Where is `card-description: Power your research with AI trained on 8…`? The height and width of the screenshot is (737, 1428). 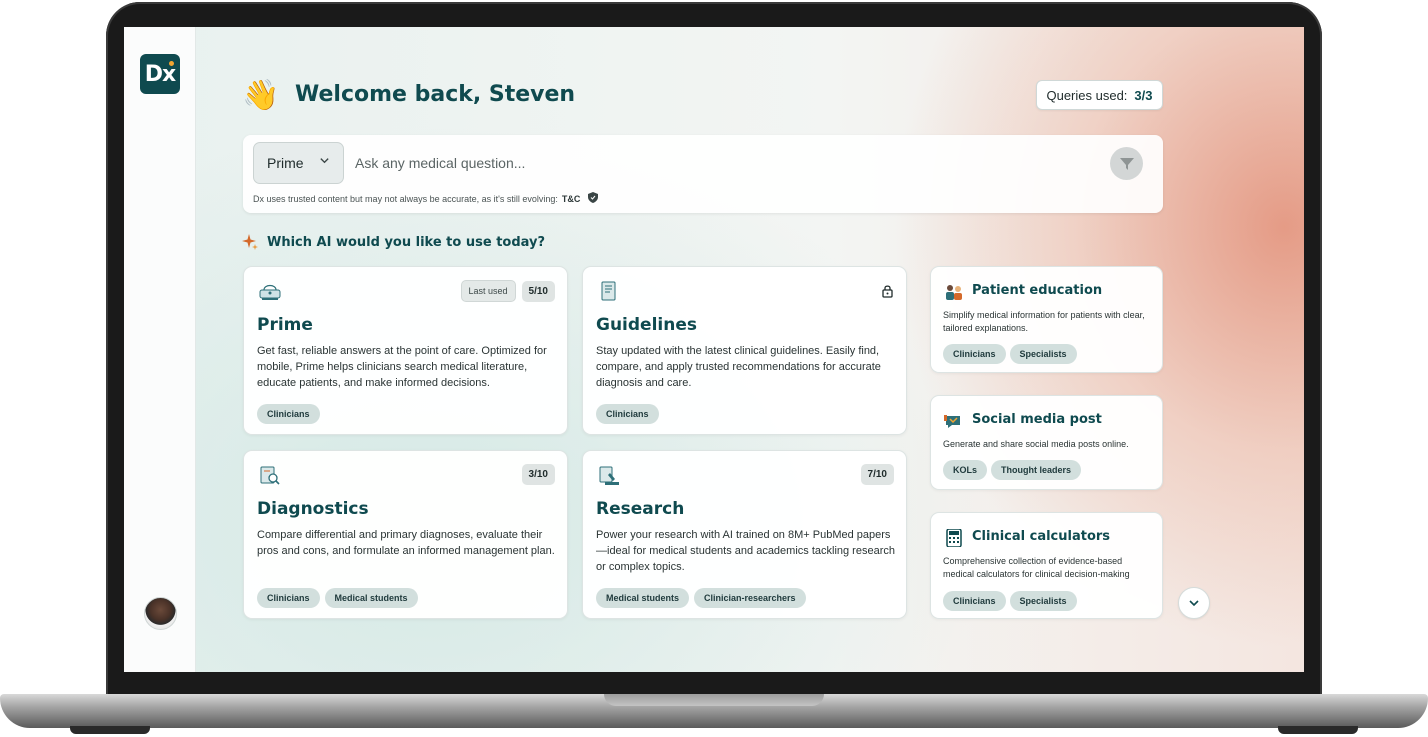 card-description: Power your research with AI trained on 8… is located at coordinates (745, 551).